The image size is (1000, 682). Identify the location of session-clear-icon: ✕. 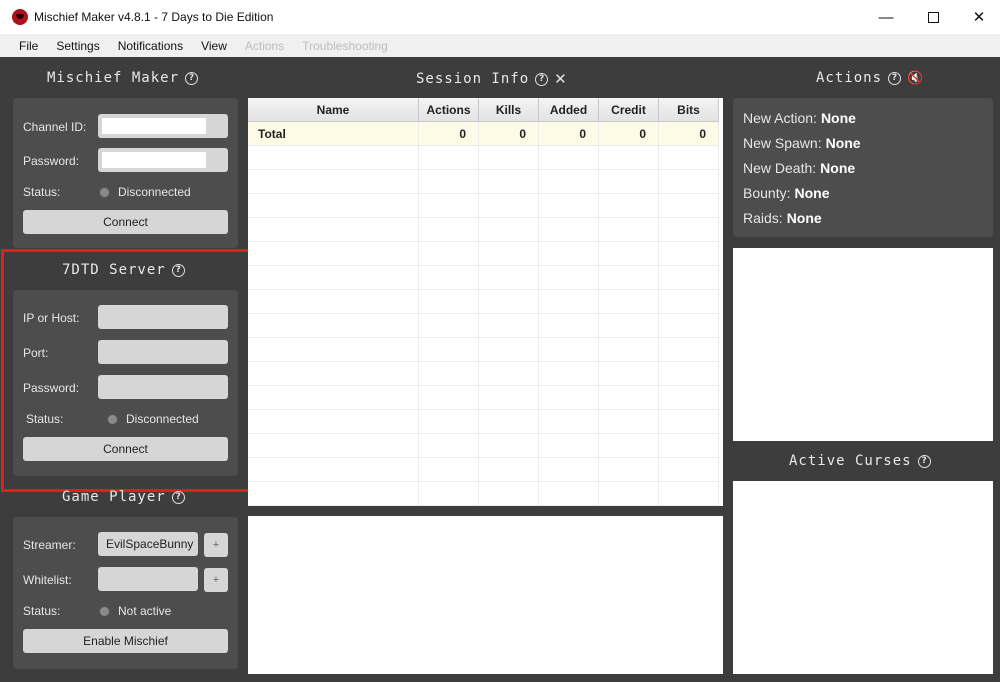
(560, 79).